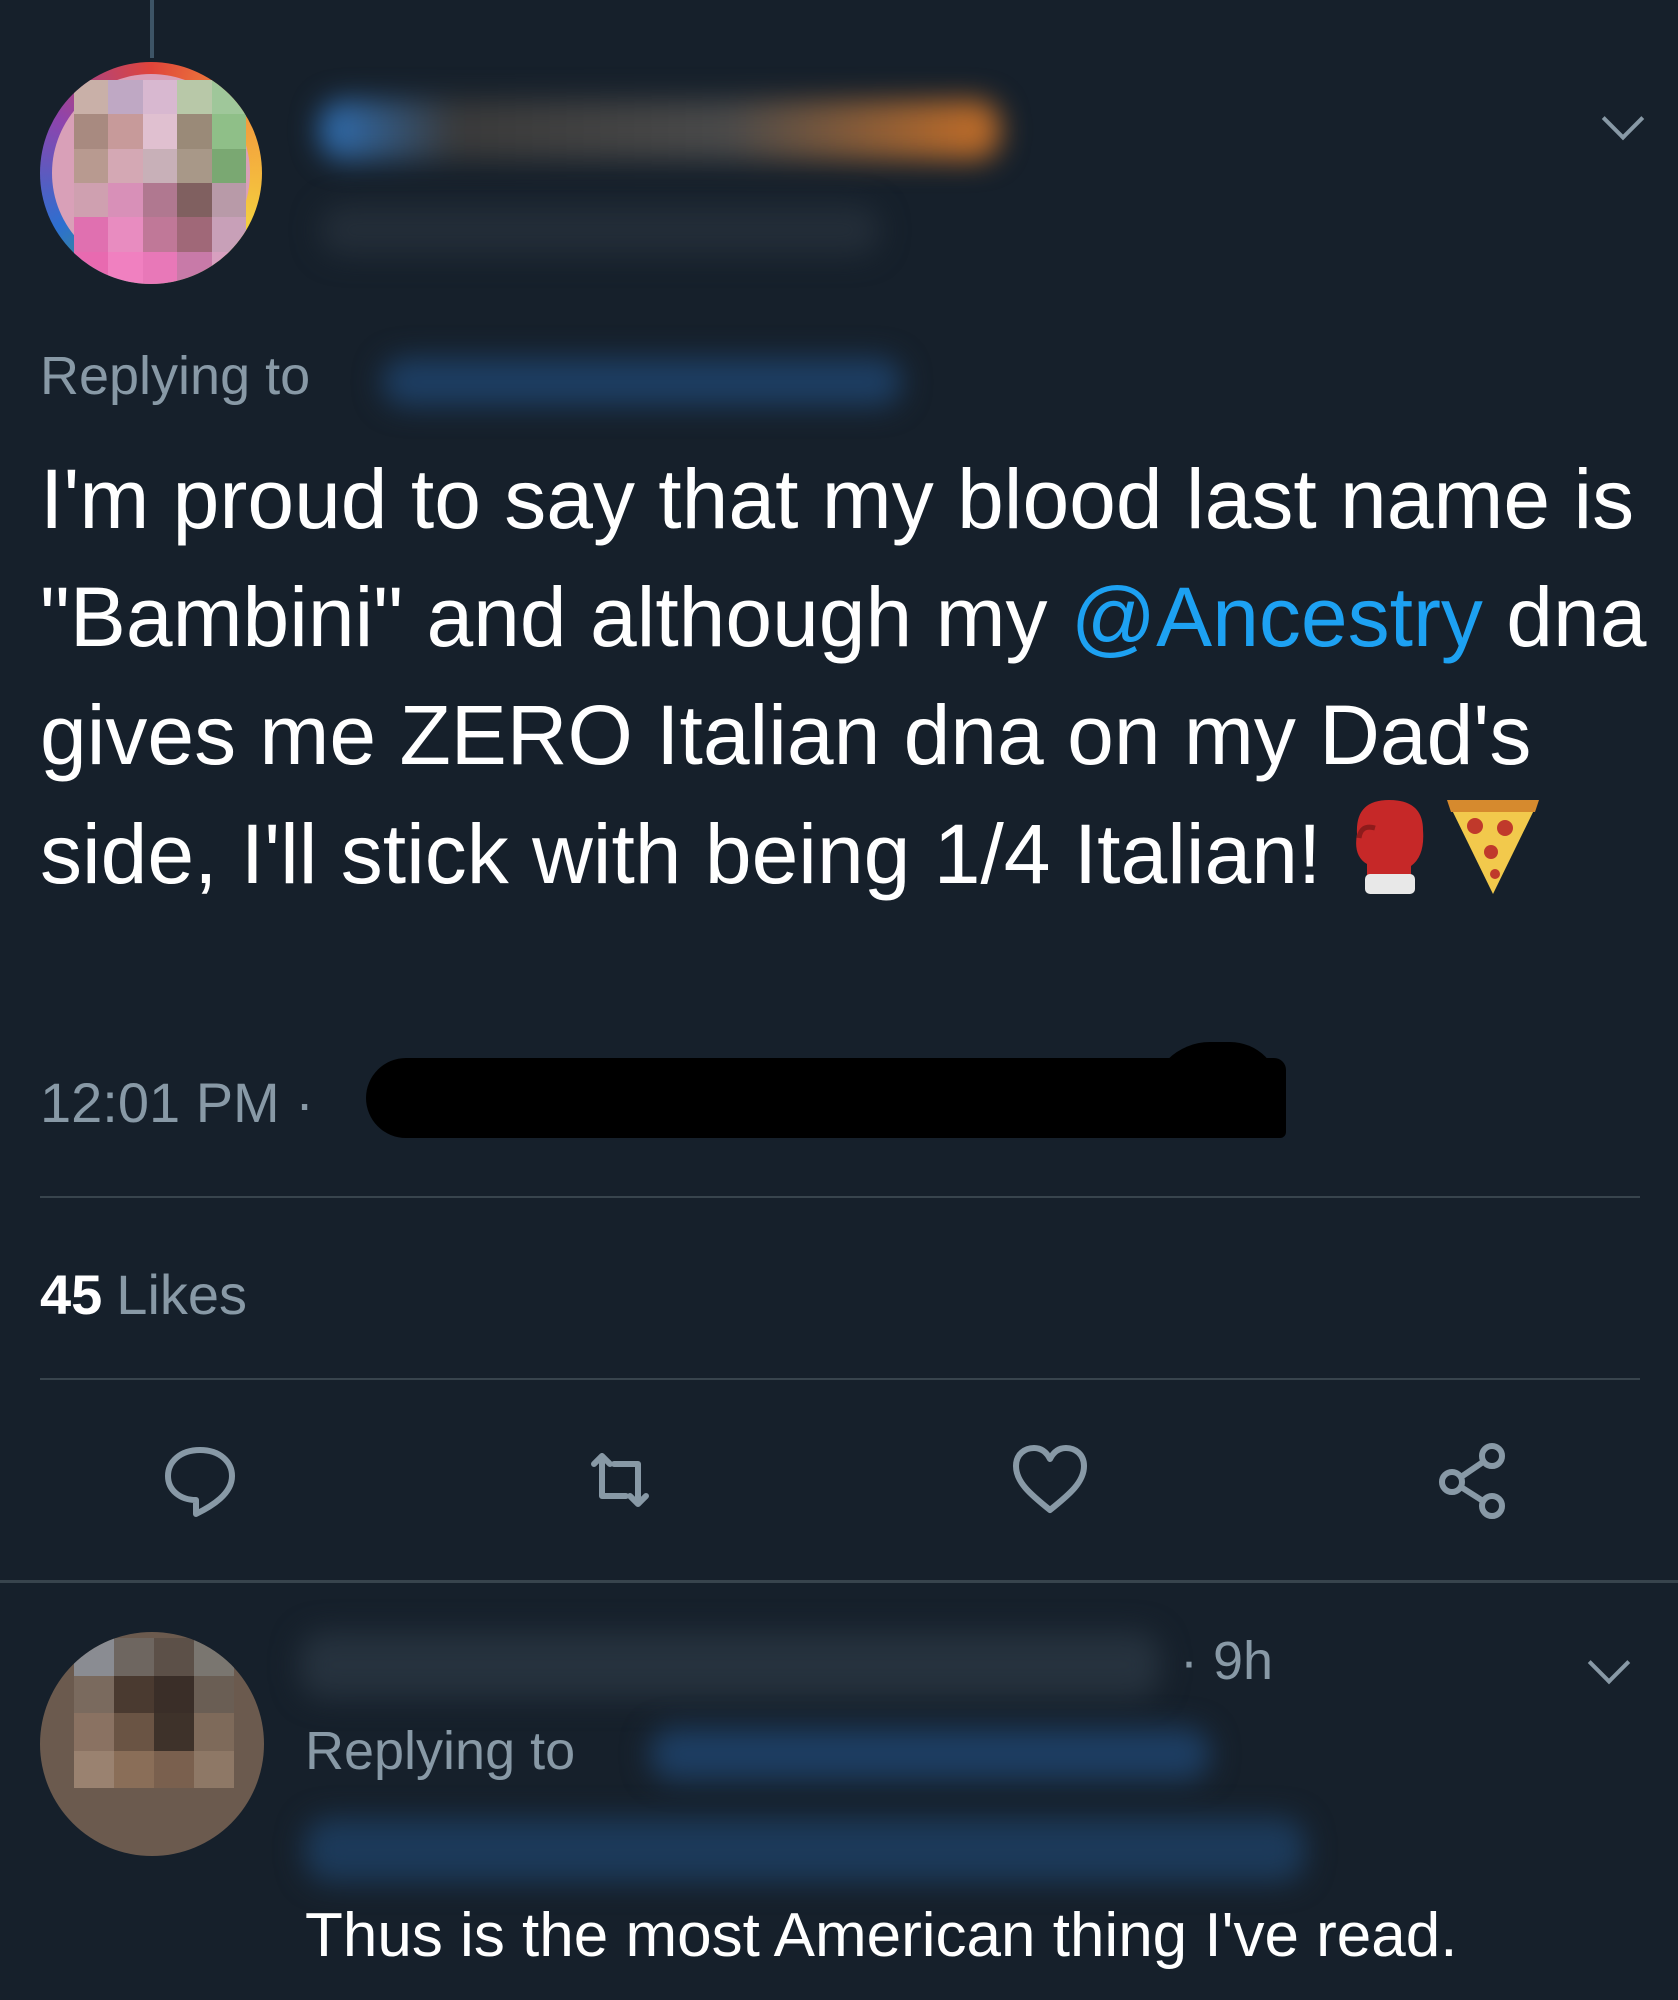 This screenshot has height=2000, width=1678. Describe the element at coordinates (660, 130) in the screenshot. I see `author-name-blurred` at that location.